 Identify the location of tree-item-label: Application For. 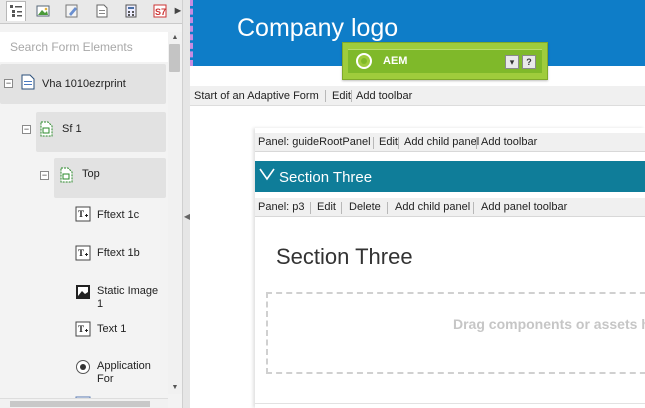
(124, 372).